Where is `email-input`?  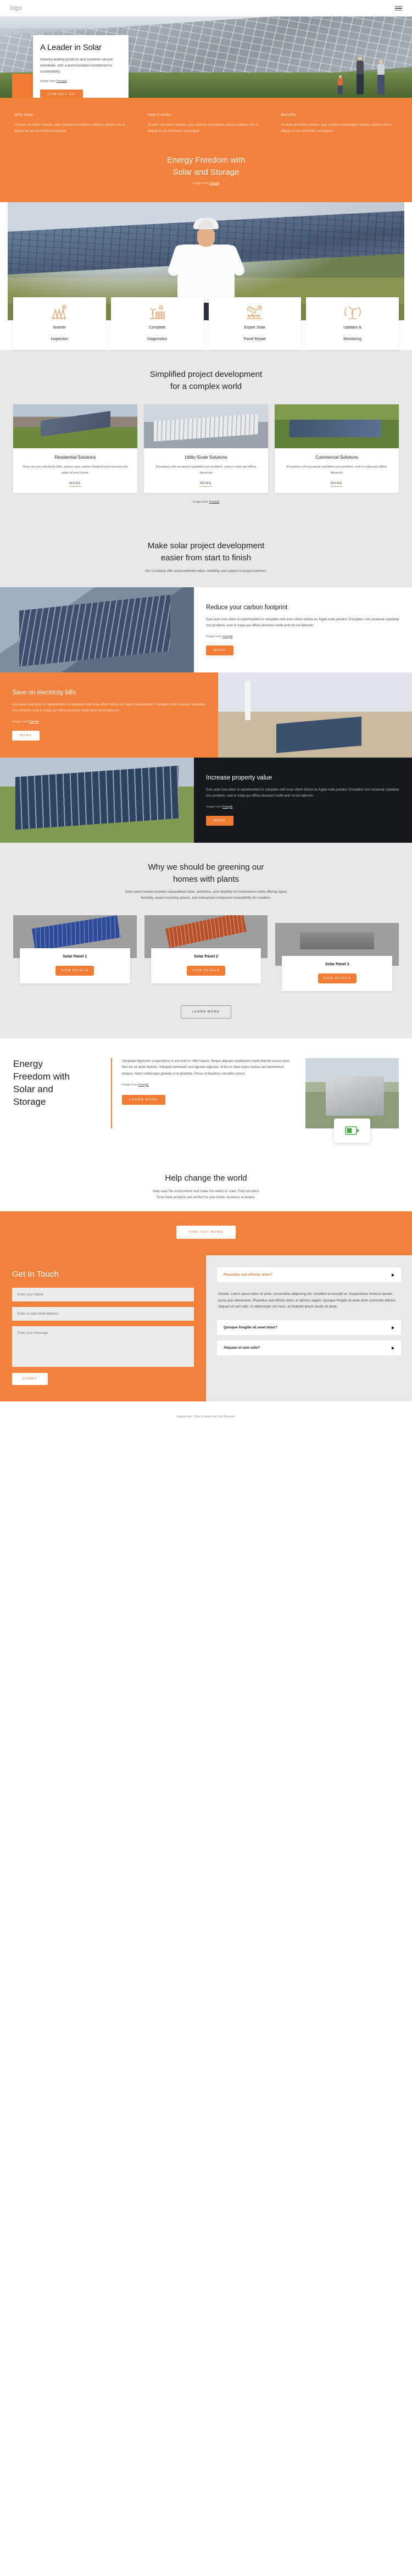
email-input is located at coordinates (103, 1314).